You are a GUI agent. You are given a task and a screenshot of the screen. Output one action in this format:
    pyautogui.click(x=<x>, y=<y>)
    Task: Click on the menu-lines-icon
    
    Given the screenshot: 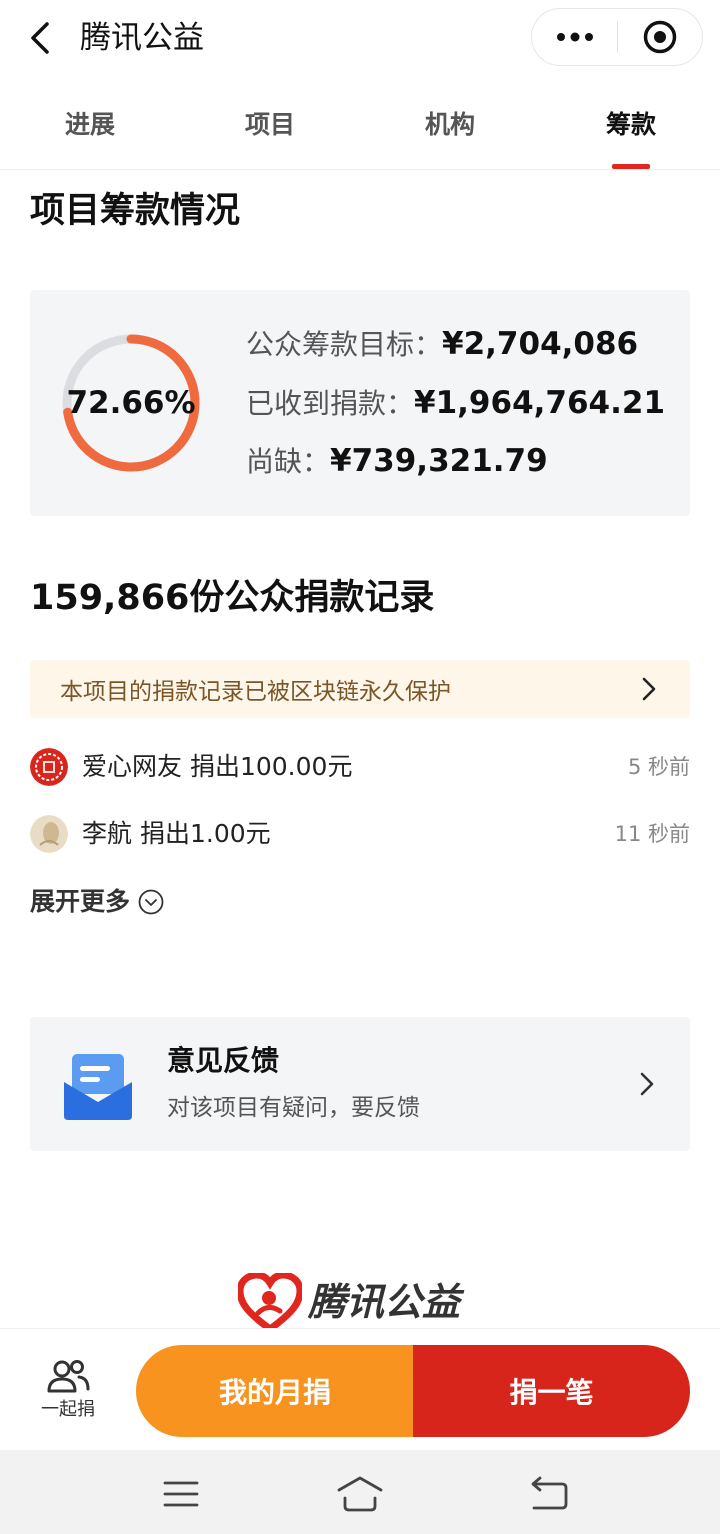 What is the action you would take?
    pyautogui.click(x=181, y=1494)
    